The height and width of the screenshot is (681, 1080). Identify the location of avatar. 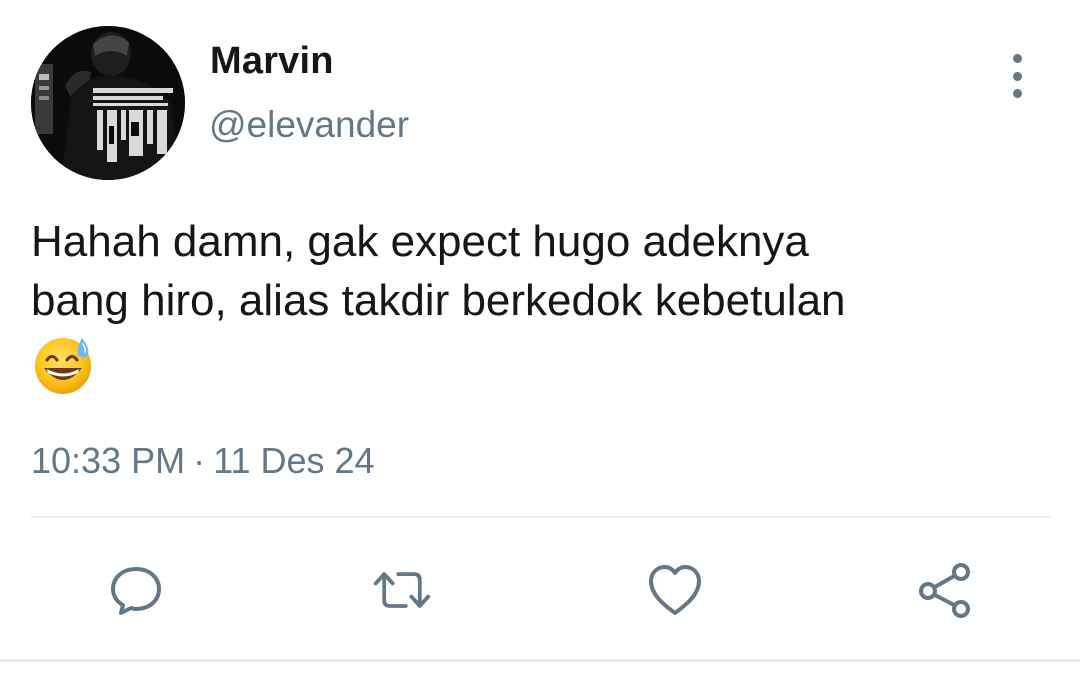
(108, 103).